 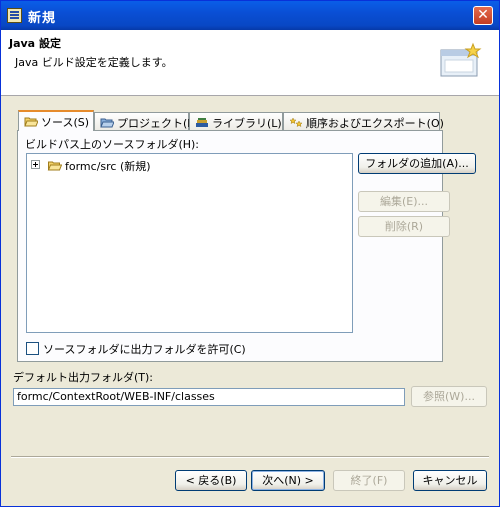 What do you see at coordinates (450, 480) in the screenshot?
I see `cancel-button: キャンセル` at bounding box center [450, 480].